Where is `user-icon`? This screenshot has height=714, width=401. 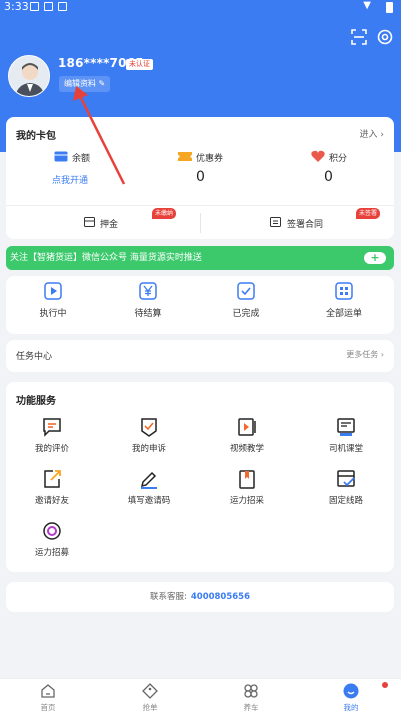 user-icon is located at coordinates (351, 691).